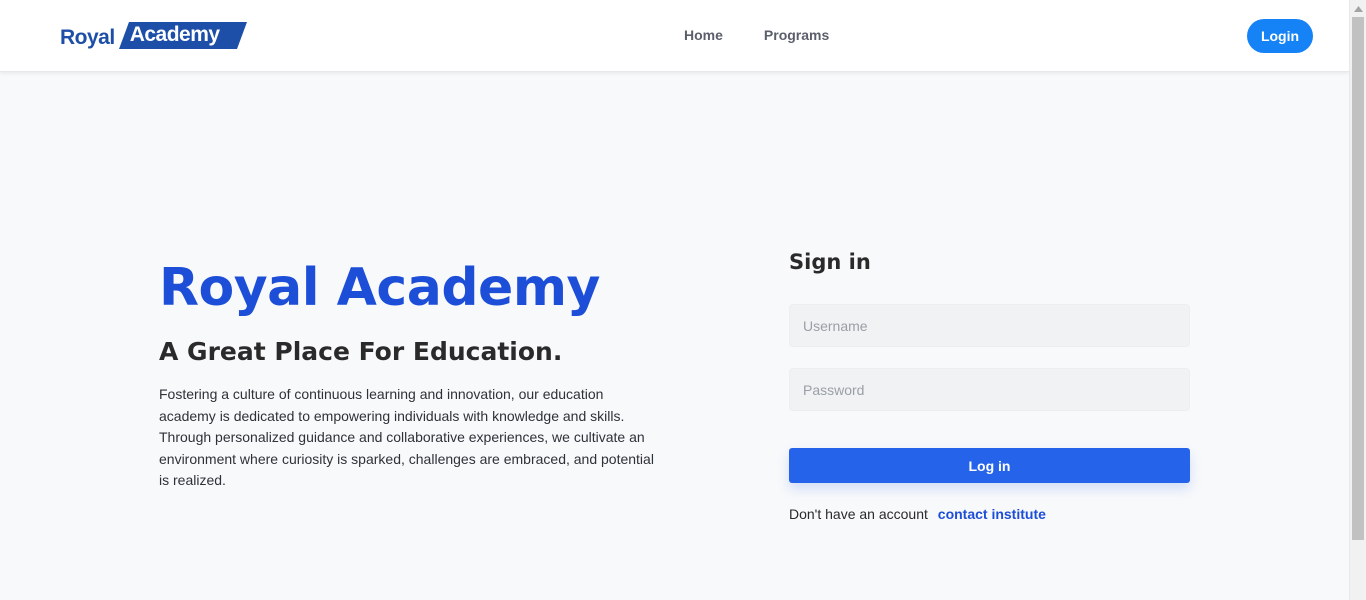 Image resolution: width=1366 pixels, height=600 pixels. Describe the element at coordinates (989, 325) in the screenshot. I see `username-input` at that location.